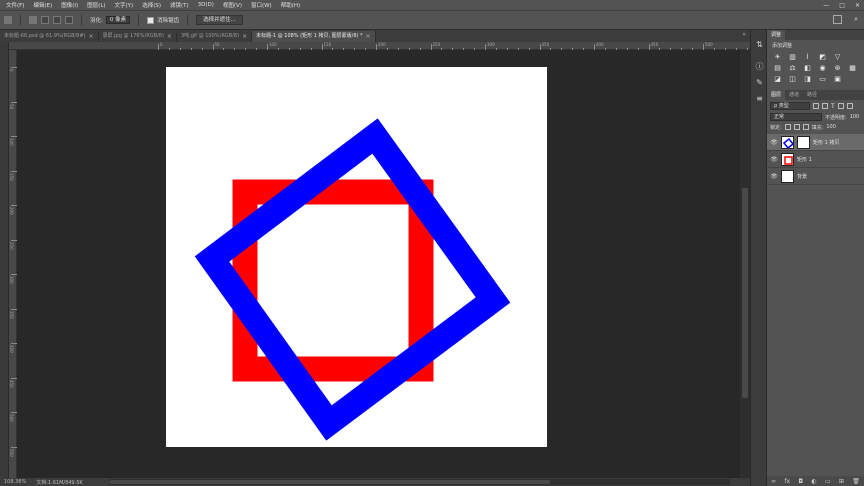 Image resolution: width=864 pixels, height=486 pixels. Describe the element at coordinates (852, 68) in the screenshot. I see `color-lookup-icon: ▦` at that location.